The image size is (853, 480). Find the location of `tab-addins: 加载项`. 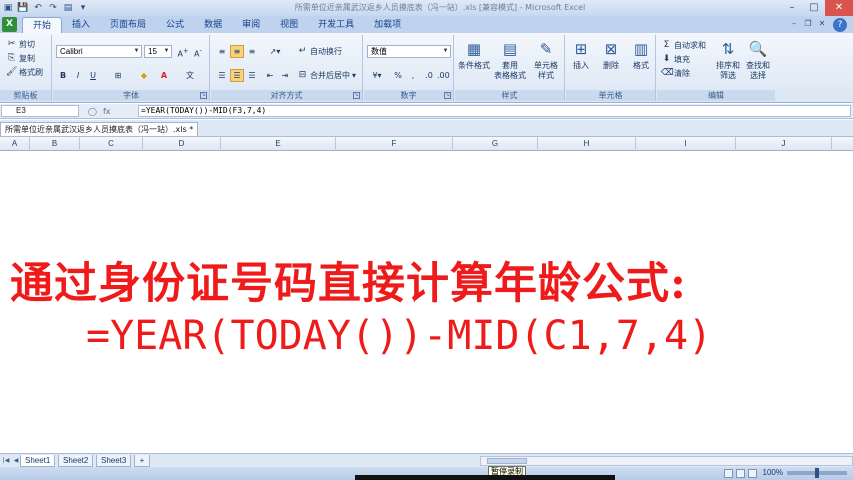

tab-addins: 加载项 is located at coordinates (387, 25).